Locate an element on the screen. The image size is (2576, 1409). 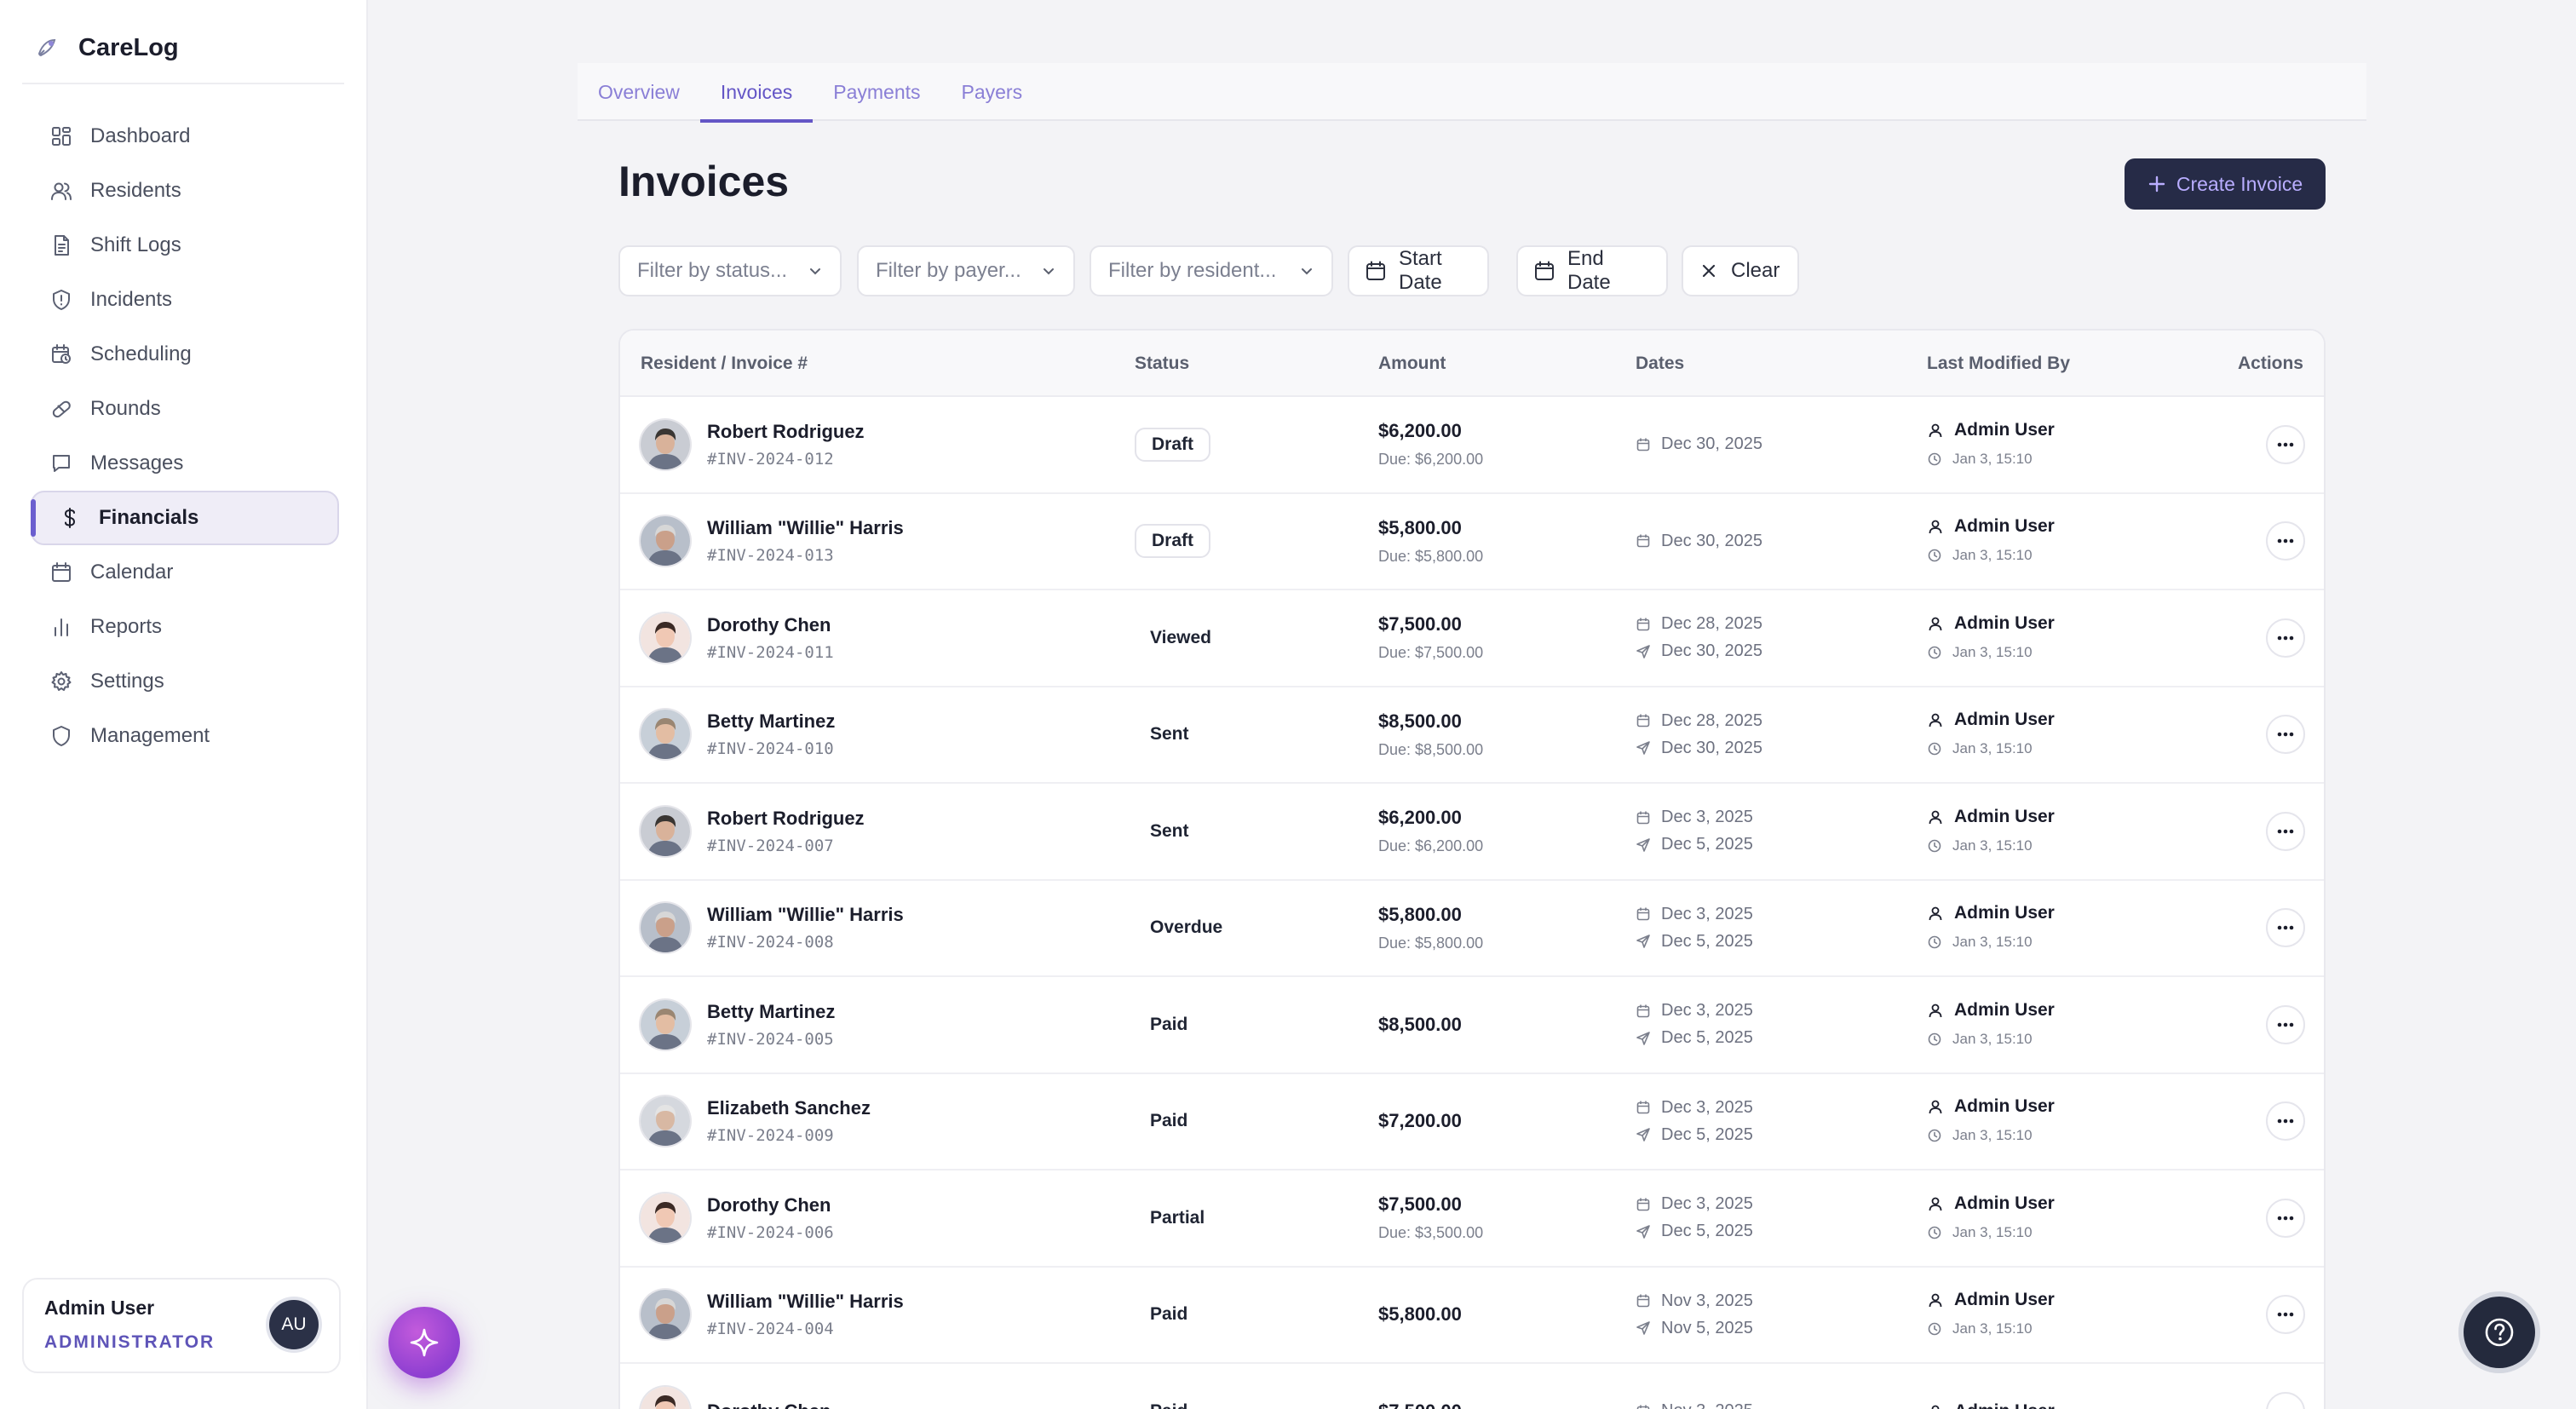
avatar: AU is located at coordinates (294, 1324).